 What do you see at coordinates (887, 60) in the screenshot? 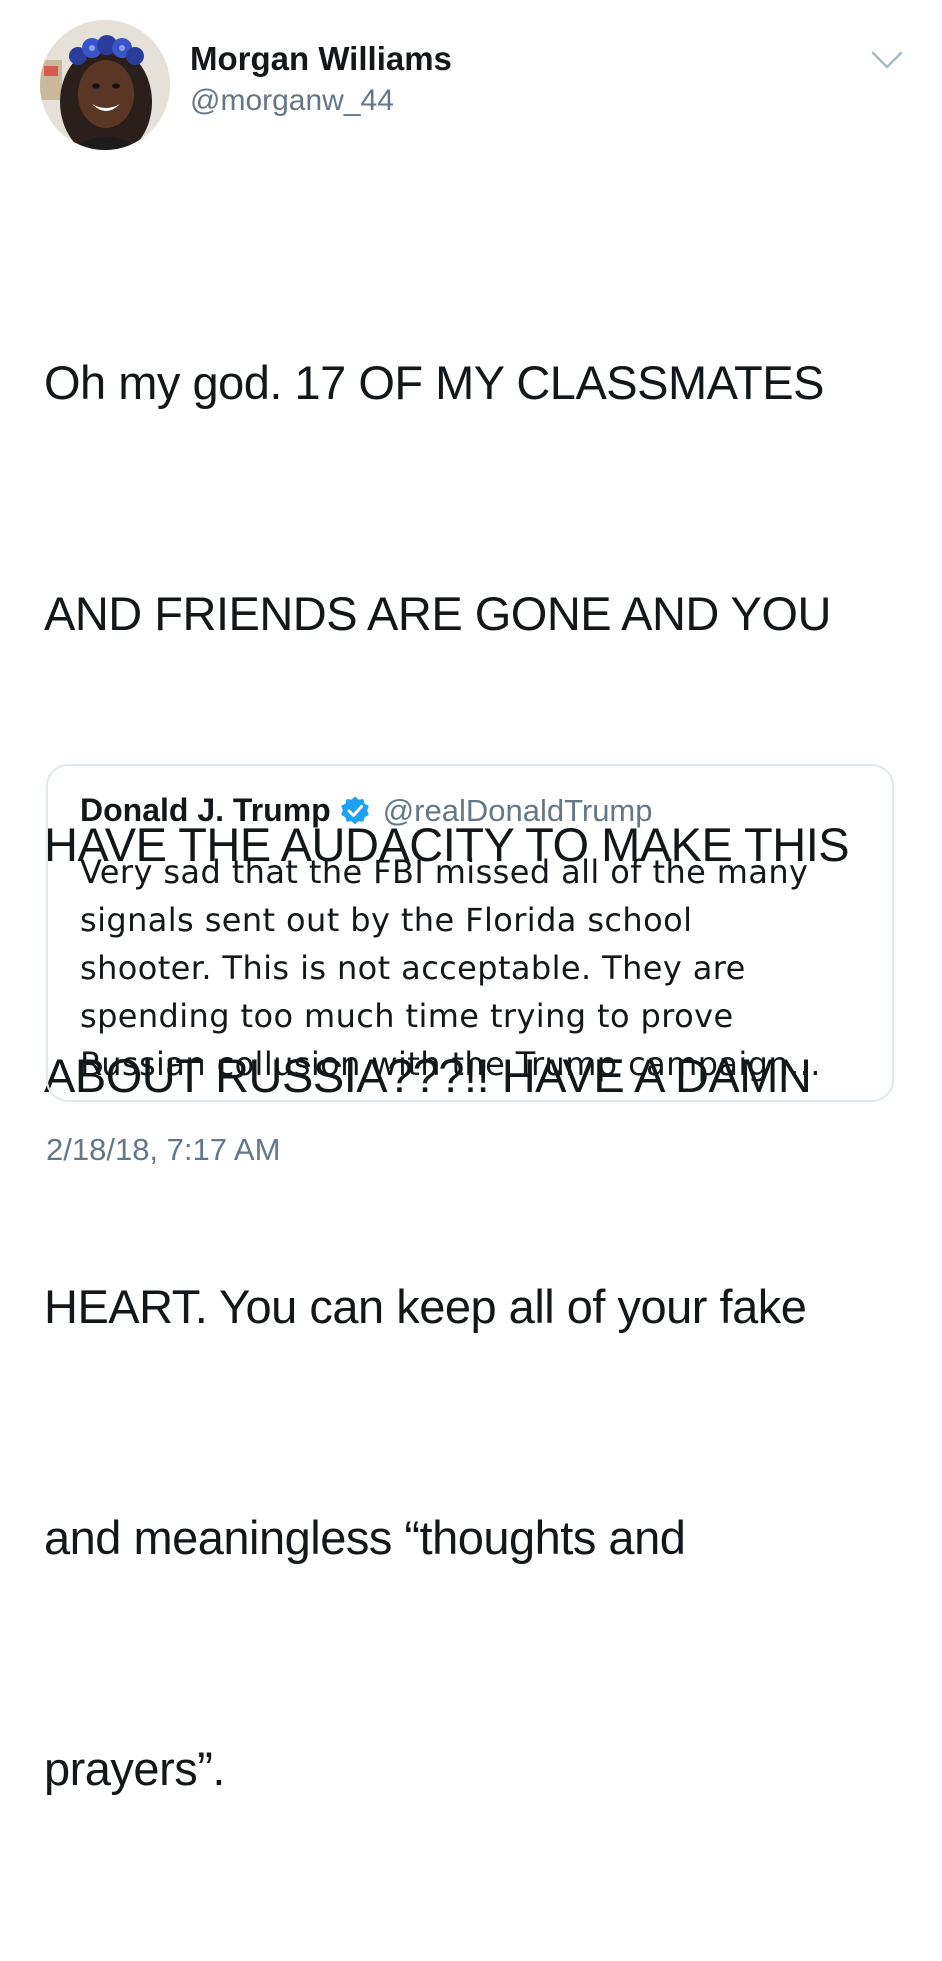
I see `chevron-down-icon` at bounding box center [887, 60].